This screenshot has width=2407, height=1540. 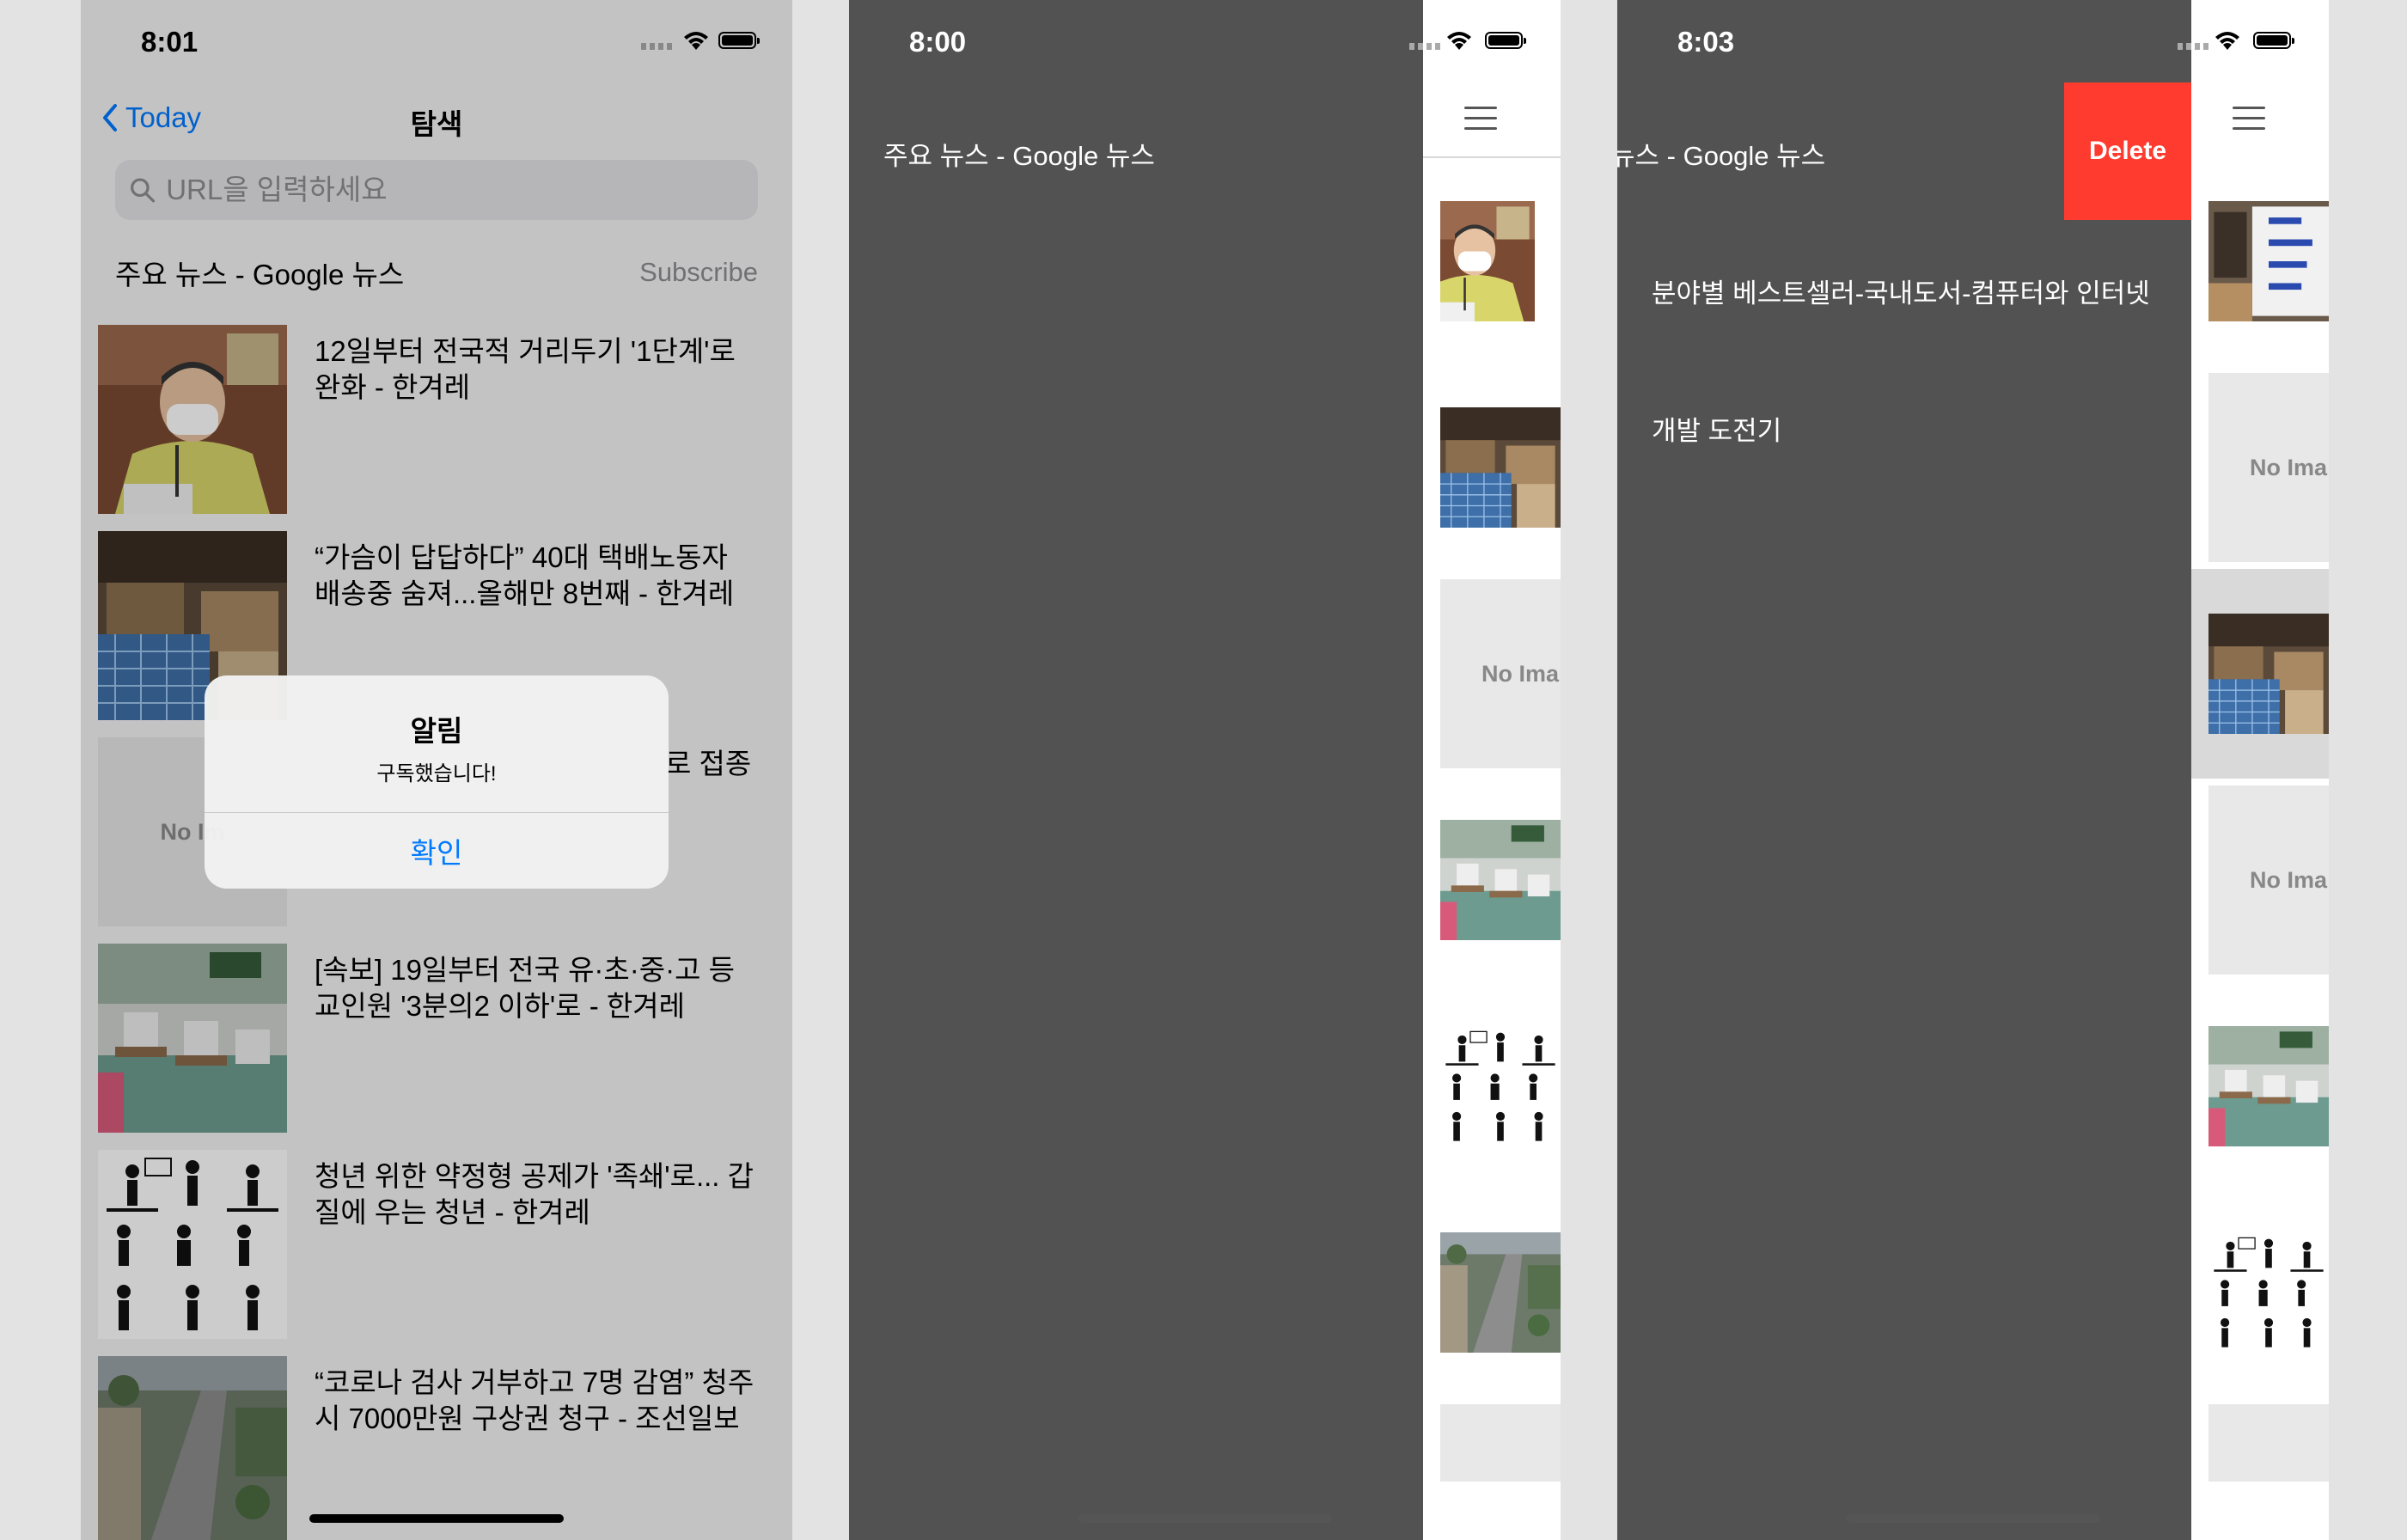 What do you see at coordinates (2127, 151) in the screenshot?
I see `delete-button: Delete` at bounding box center [2127, 151].